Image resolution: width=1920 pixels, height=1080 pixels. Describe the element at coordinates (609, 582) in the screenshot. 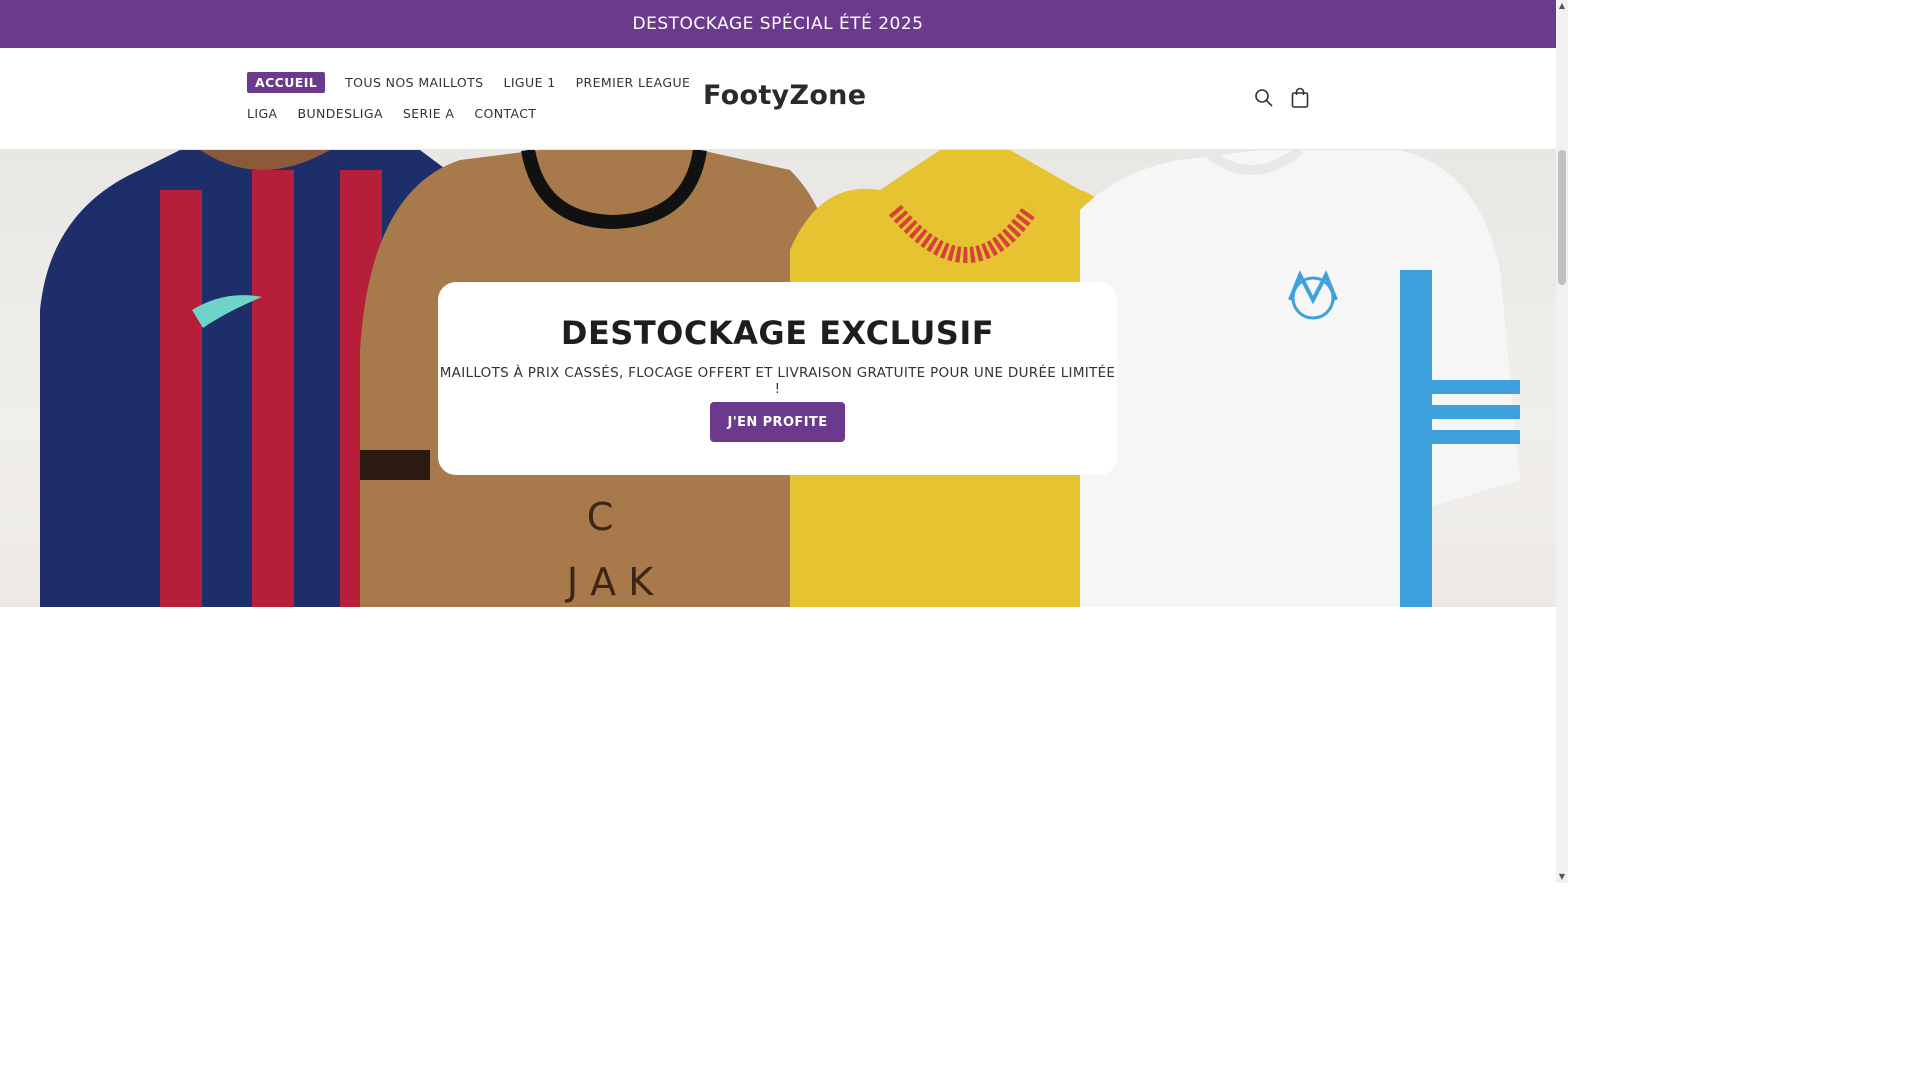

I see `svg-text: J A K` at that location.